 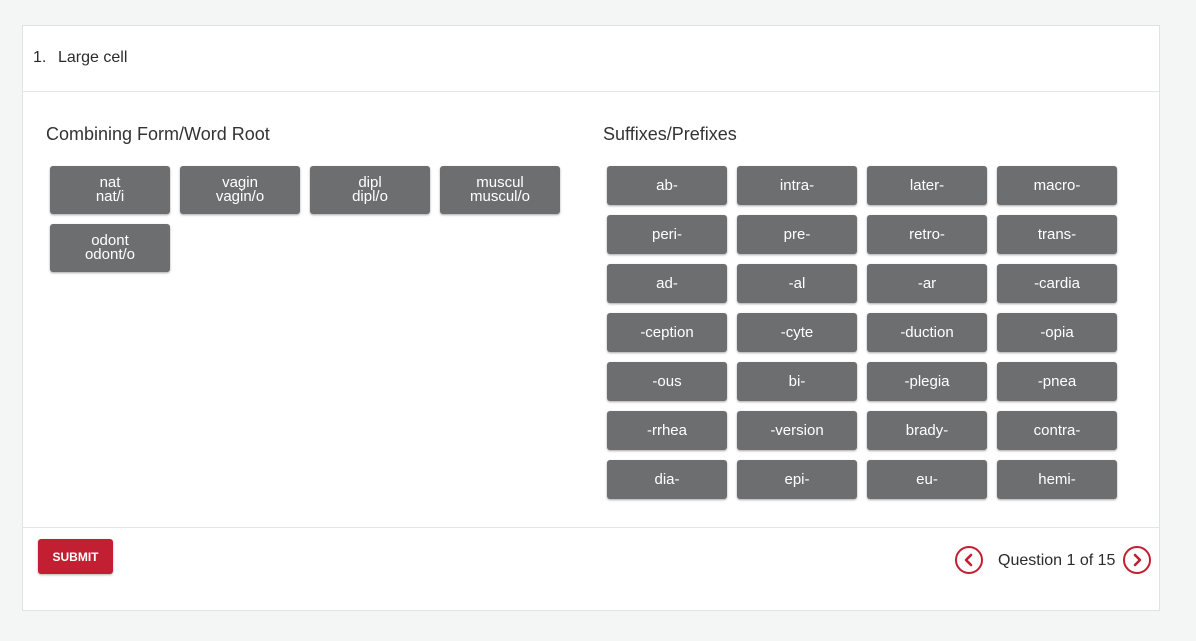 I want to click on affix-chip: -cardia, so click(x=1057, y=283).